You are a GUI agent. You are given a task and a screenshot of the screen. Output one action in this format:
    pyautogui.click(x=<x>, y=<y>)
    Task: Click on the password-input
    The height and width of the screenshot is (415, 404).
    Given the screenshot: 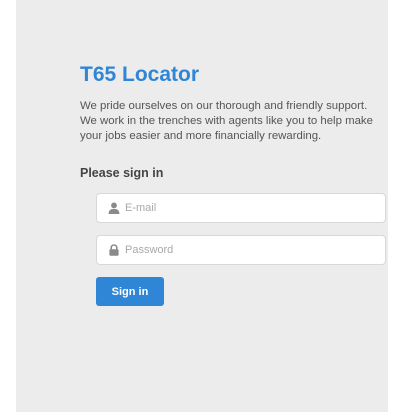 What is the action you would take?
    pyautogui.click(x=252, y=250)
    